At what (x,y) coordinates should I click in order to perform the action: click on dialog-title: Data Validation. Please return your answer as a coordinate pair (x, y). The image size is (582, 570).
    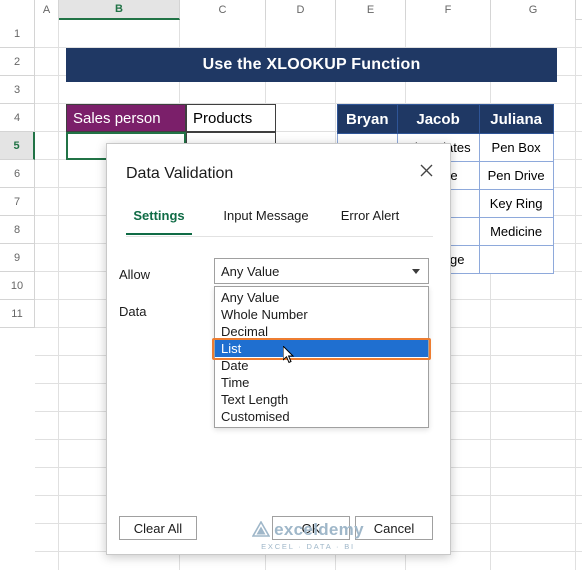
    Looking at the image, I should click on (180, 173).